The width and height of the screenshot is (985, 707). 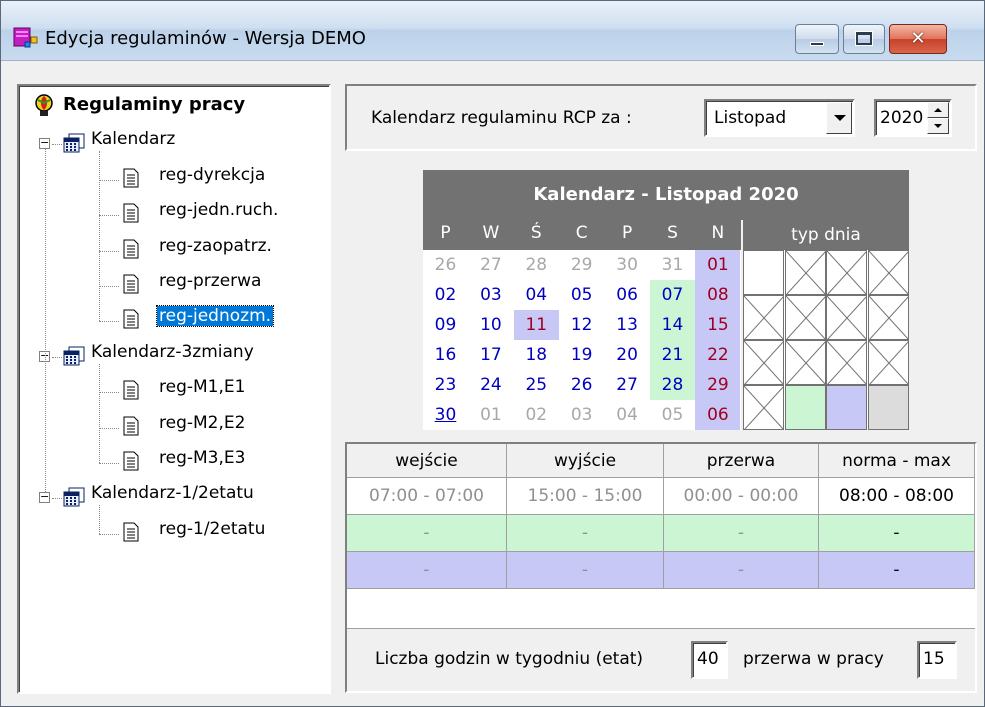 What do you see at coordinates (169, 213) in the screenshot?
I see `tree-item: reg-jedn.ruch.` at bounding box center [169, 213].